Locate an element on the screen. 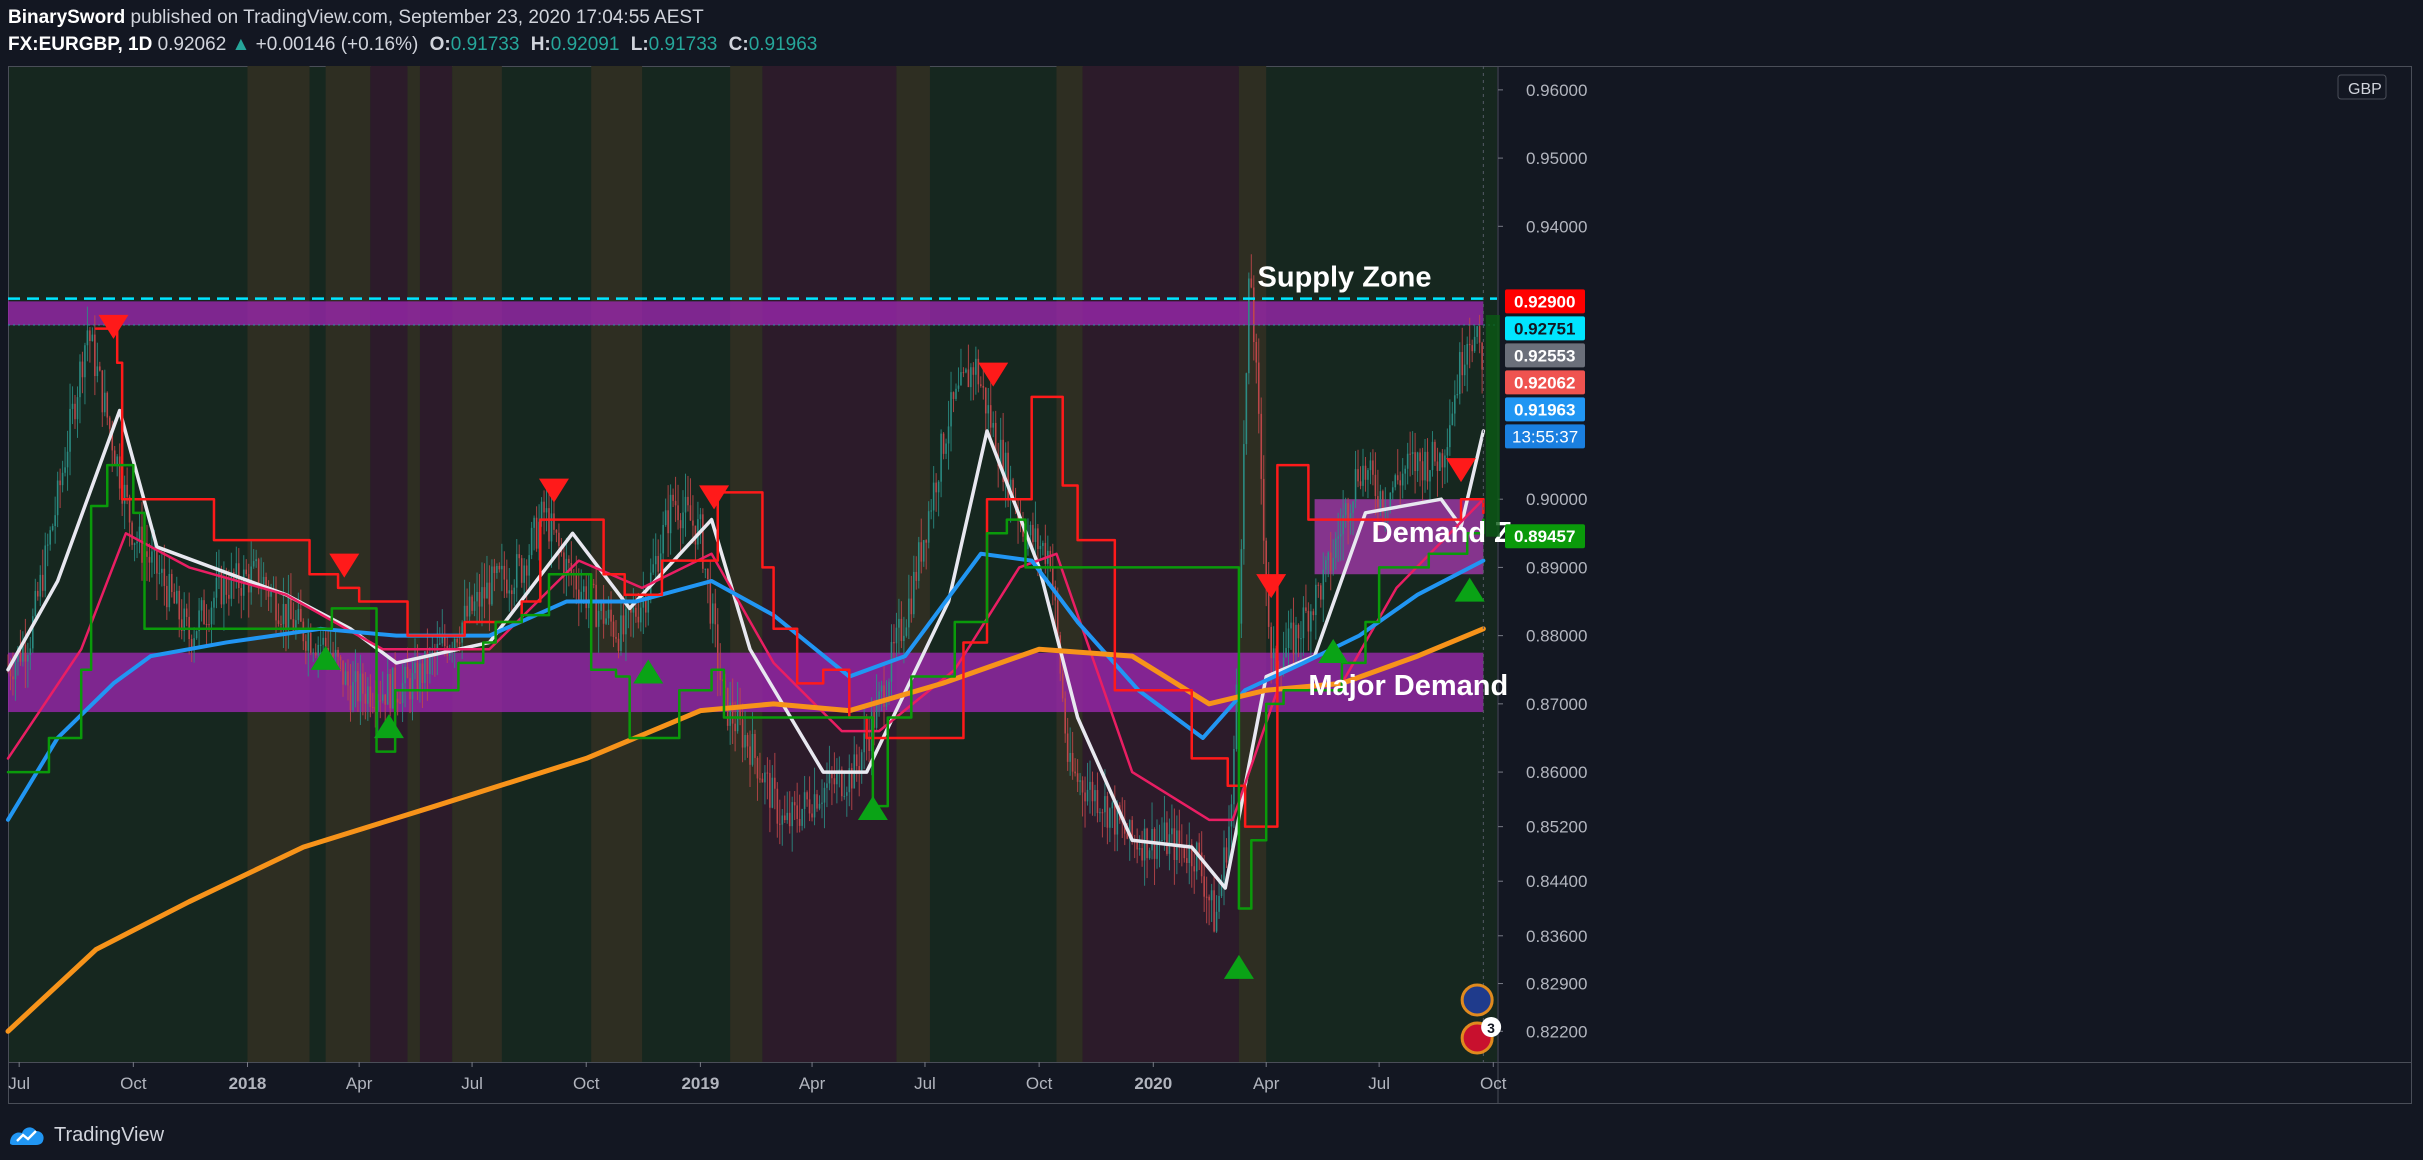 Image resolution: width=2423 pixels, height=1160 pixels. tradingview-logo-icon is located at coordinates (27, 1135).